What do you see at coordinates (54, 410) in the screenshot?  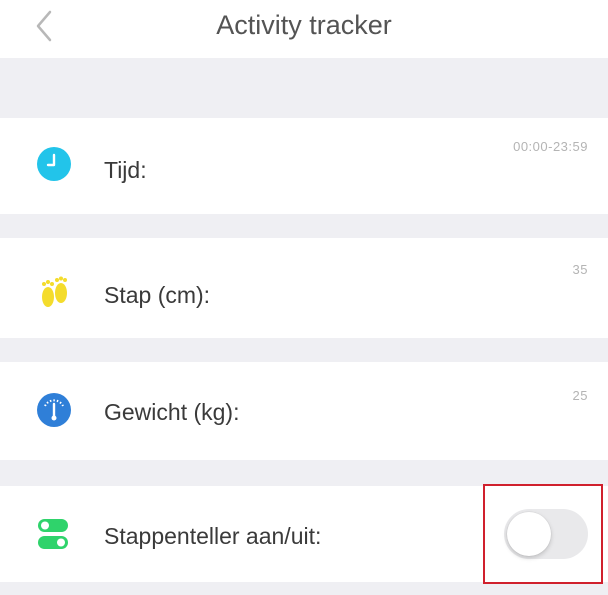 I see `scale-icon` at bounding box center [54, 410].